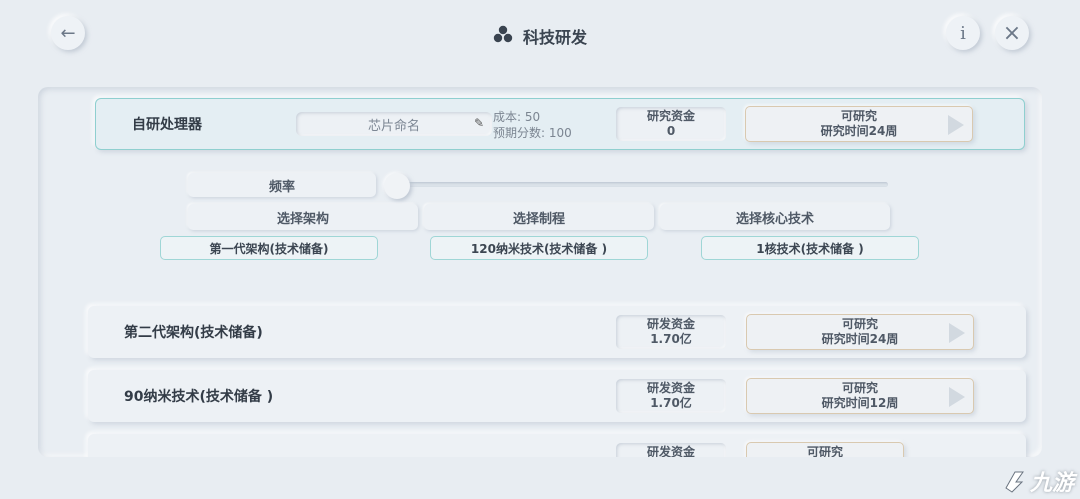 This screenshot has width=1080, height=499. Describe the element at coordinates (858, 116) in the screenshot. I see `chip-research-status: 可研究` at that location.